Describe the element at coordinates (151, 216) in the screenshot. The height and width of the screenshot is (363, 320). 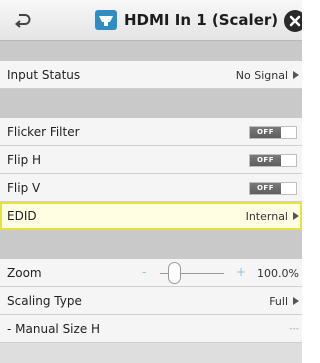
I see `edid-row: EDID Internal` at that location.